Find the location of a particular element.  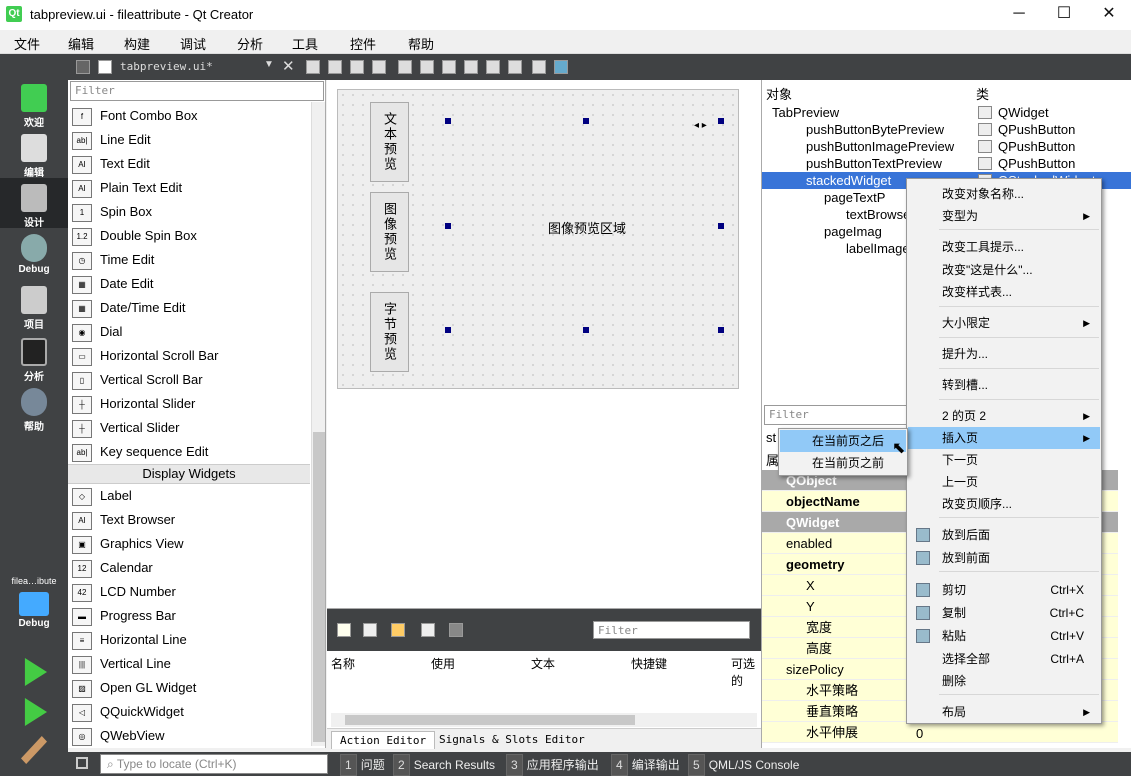

signal-slot-mode-icon is located at coordinates (335, 67).